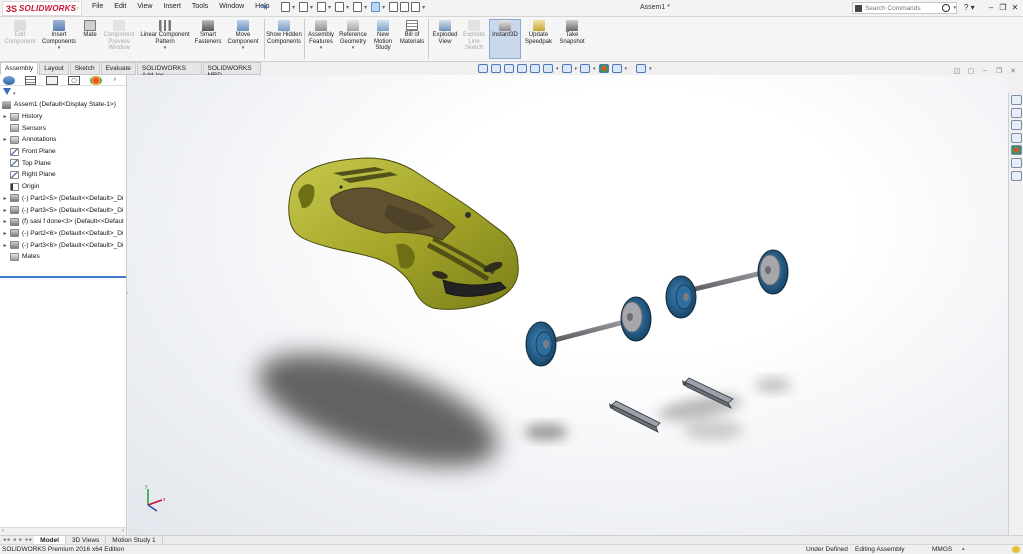 This screenshot has width=1023, height=554. I want to click on solidworks-logo: 3S SOLIDWORKS ›, so click(42, 8).